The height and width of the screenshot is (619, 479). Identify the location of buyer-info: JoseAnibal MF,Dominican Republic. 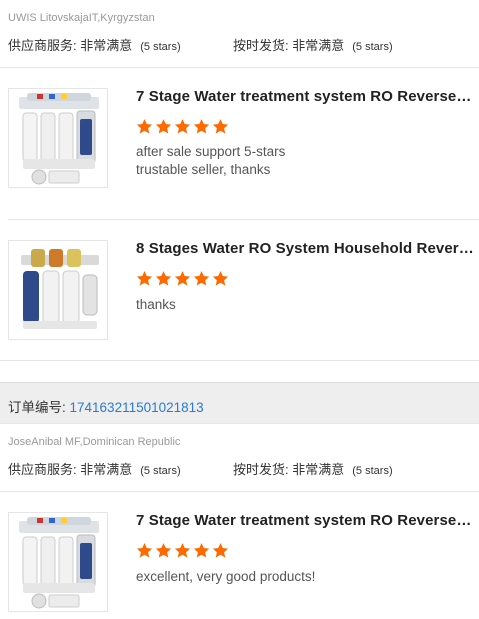
(94, 442).